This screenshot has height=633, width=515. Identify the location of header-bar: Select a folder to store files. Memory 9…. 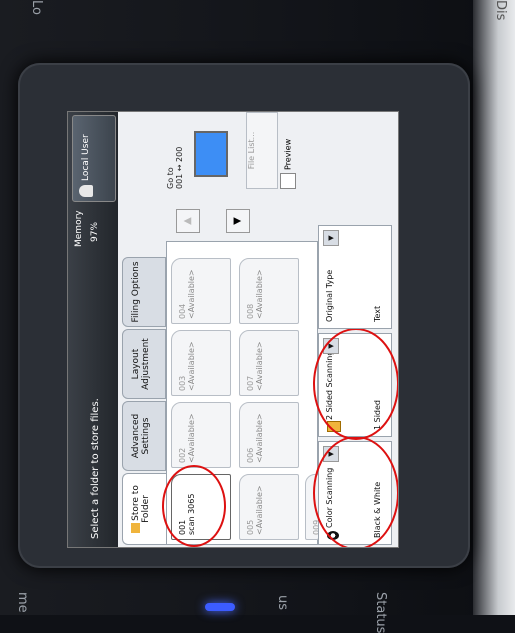
(93, 329).